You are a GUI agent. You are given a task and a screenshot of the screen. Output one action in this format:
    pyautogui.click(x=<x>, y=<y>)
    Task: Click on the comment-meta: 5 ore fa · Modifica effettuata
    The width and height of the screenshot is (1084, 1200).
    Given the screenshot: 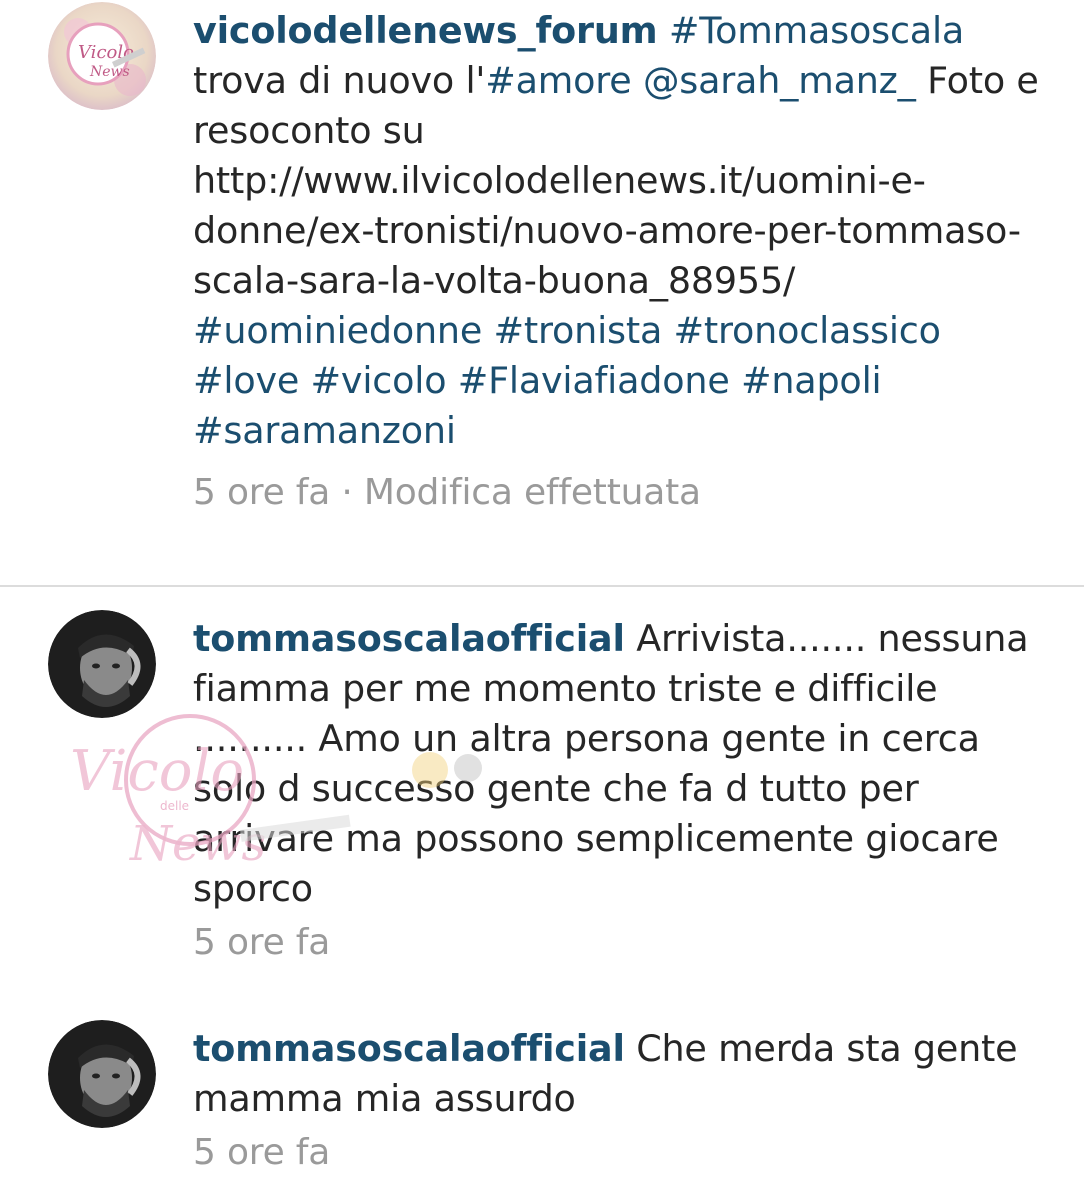 What is the action you would take?
    pyautogui.click(x=623, y=493)
    